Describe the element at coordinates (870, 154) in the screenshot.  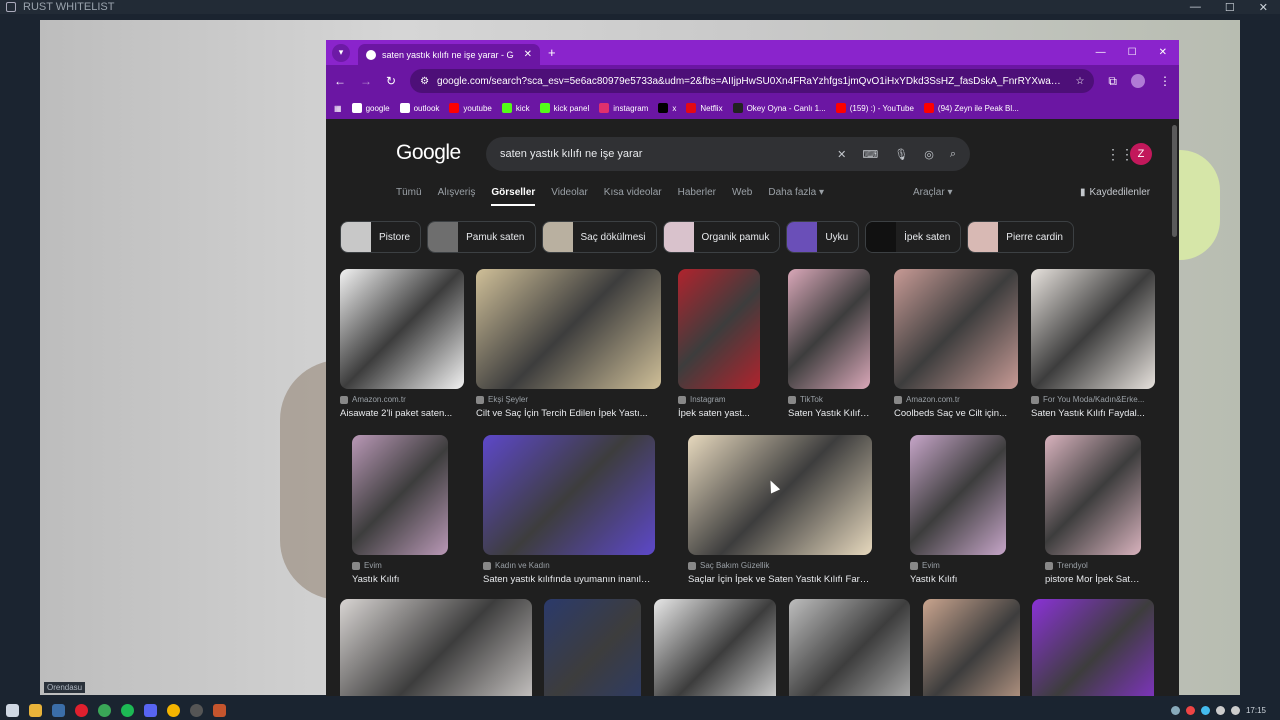
I see `keyboard-icon: ⌨` at that location.